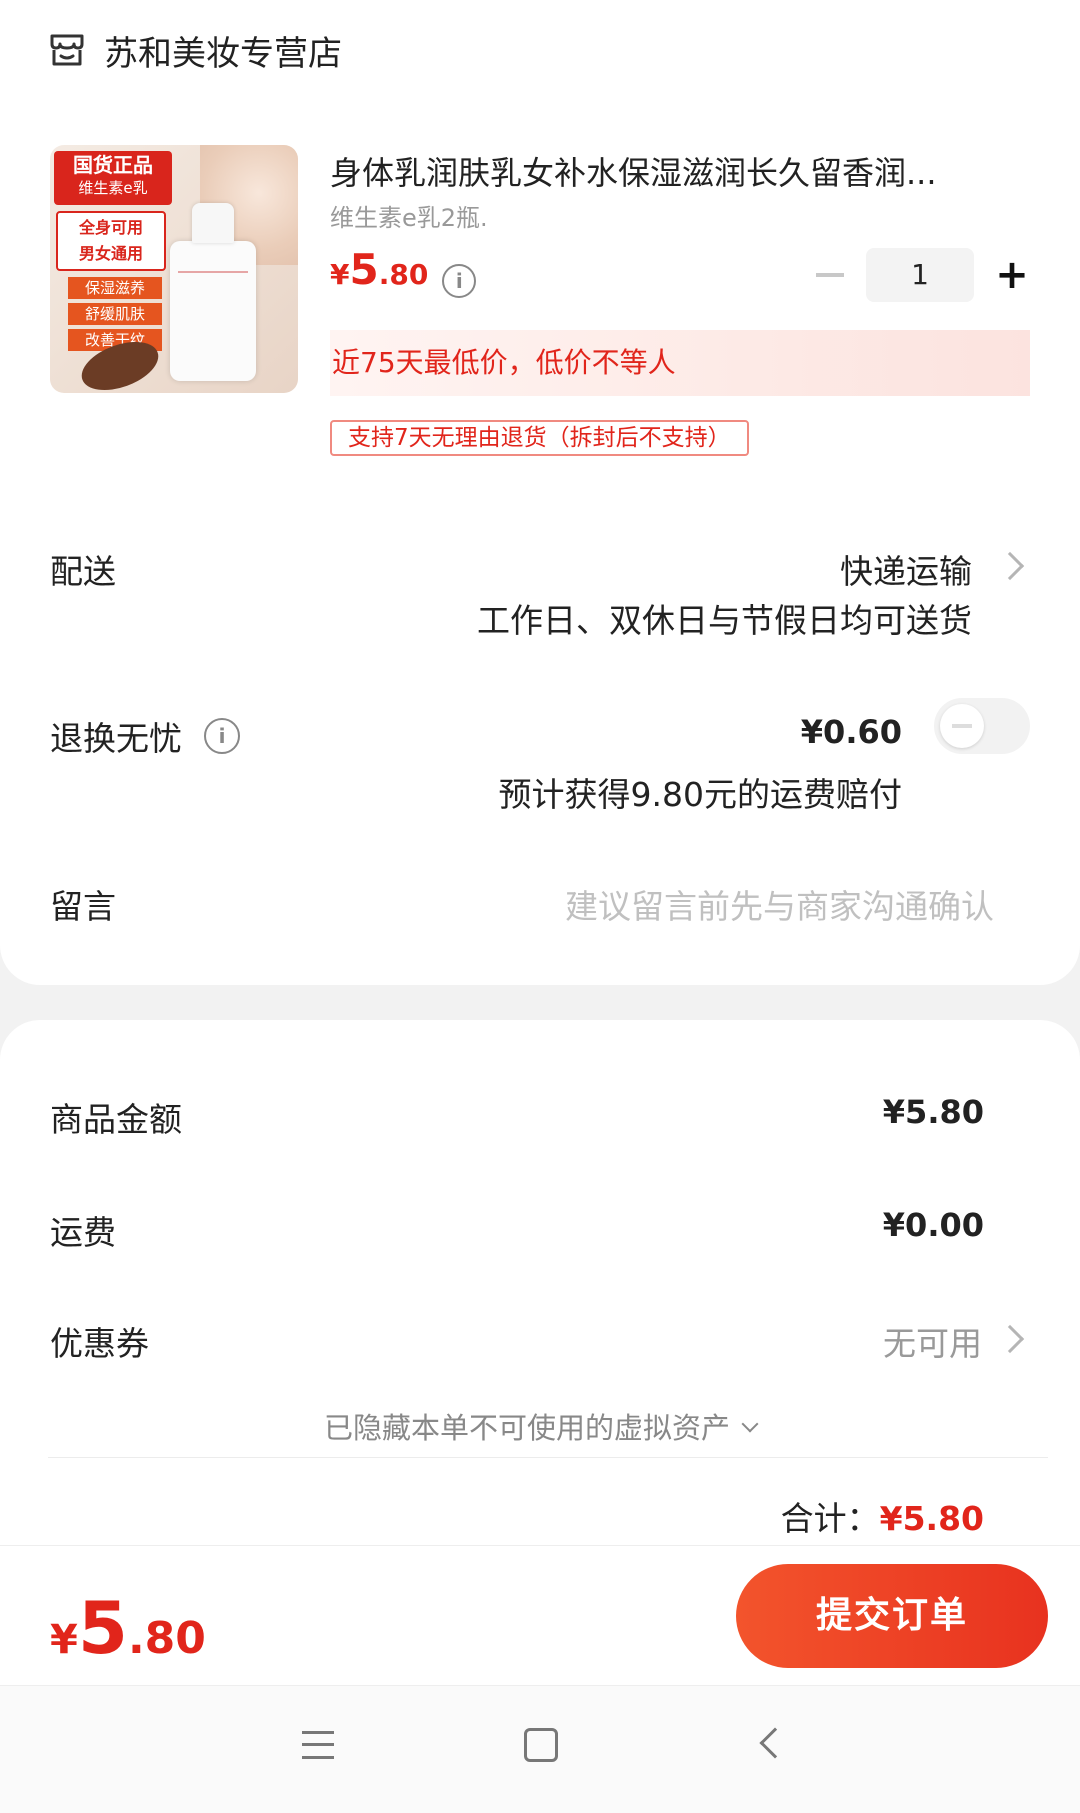 This screenshot has width=1080, height=1813. Describe the element at coordinates (459, 281) in the screenshot. I see `price-info-icon: i` at that location.